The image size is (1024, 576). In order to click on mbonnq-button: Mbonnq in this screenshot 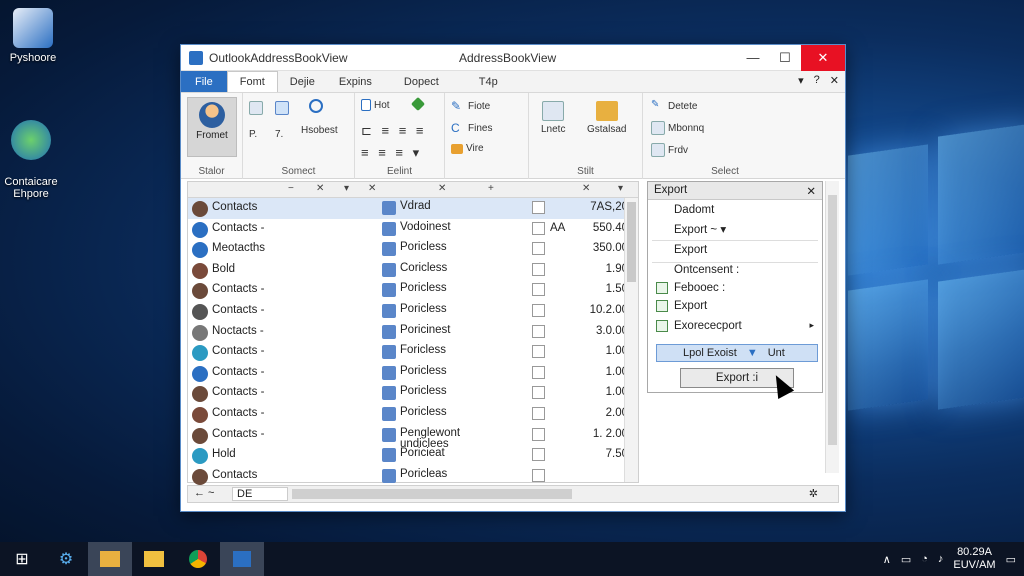, I will do `click(677, 128)`.